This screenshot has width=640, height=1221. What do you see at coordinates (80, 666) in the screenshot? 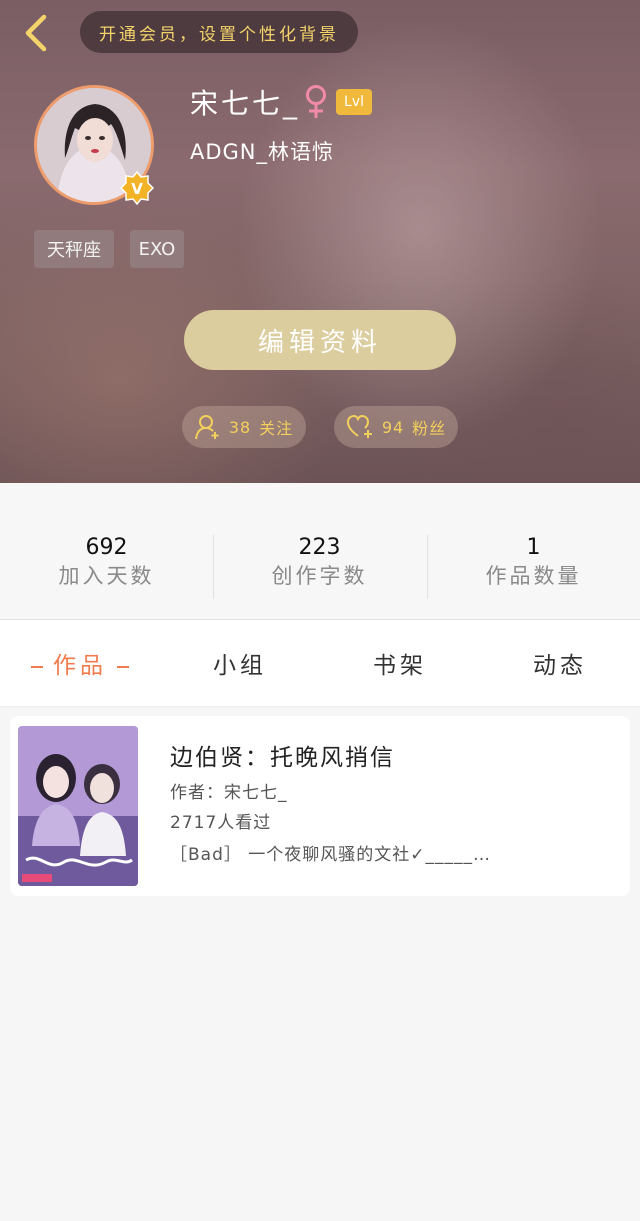
I see `tab-label: 作品` at bounding box center [80, 666].